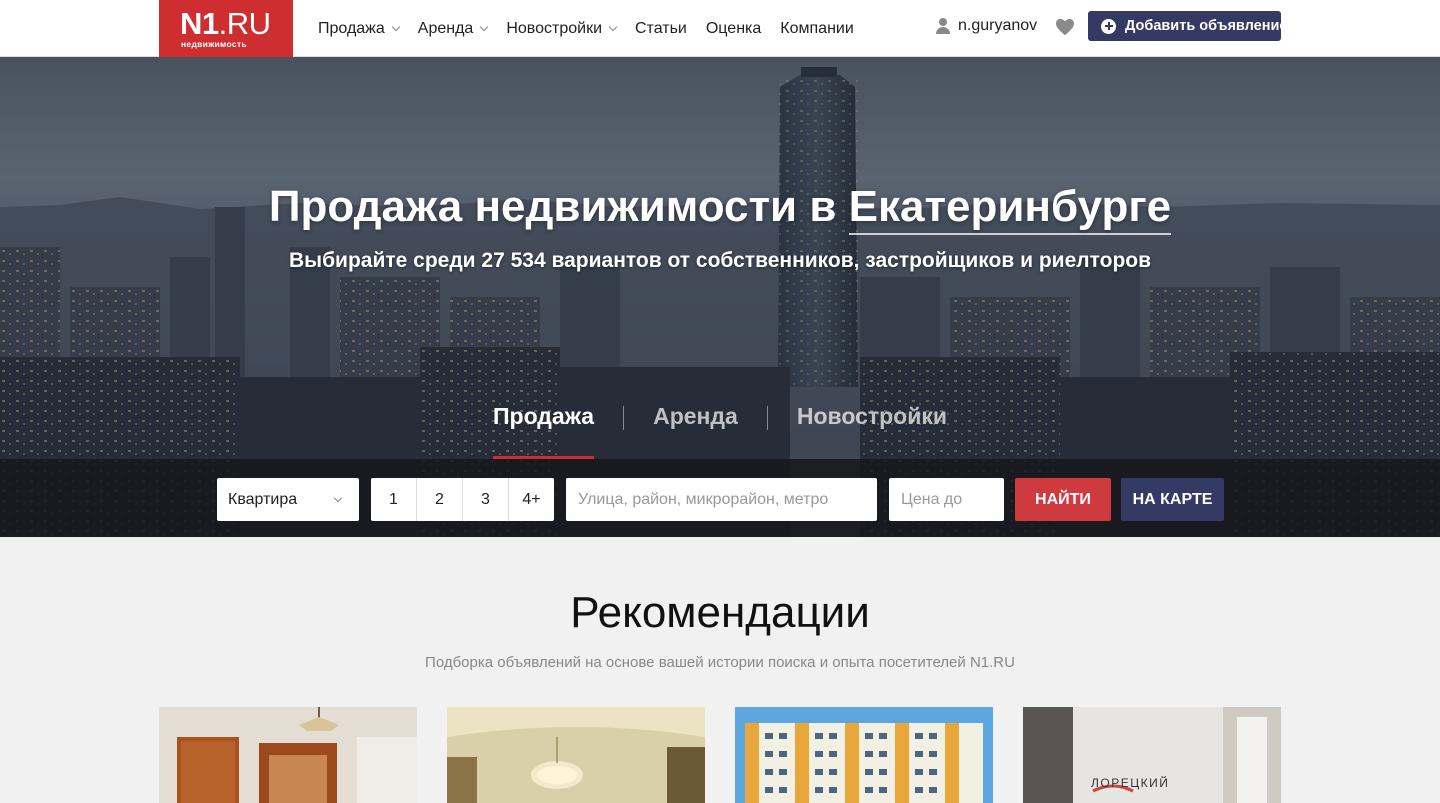 This screenshot has height=803, width=1440. Describe the element at coordinates (1065, 27) in the screenshot. I see `heart-icon` at that location.